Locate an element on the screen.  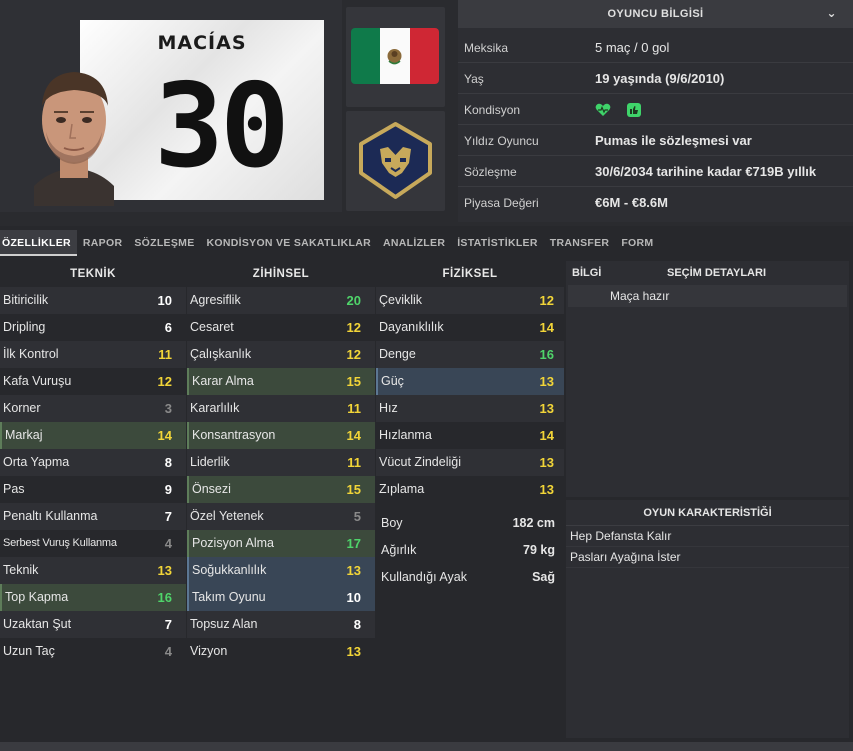
attribute-name: Kararlılık is located at coordinates (215, 408).